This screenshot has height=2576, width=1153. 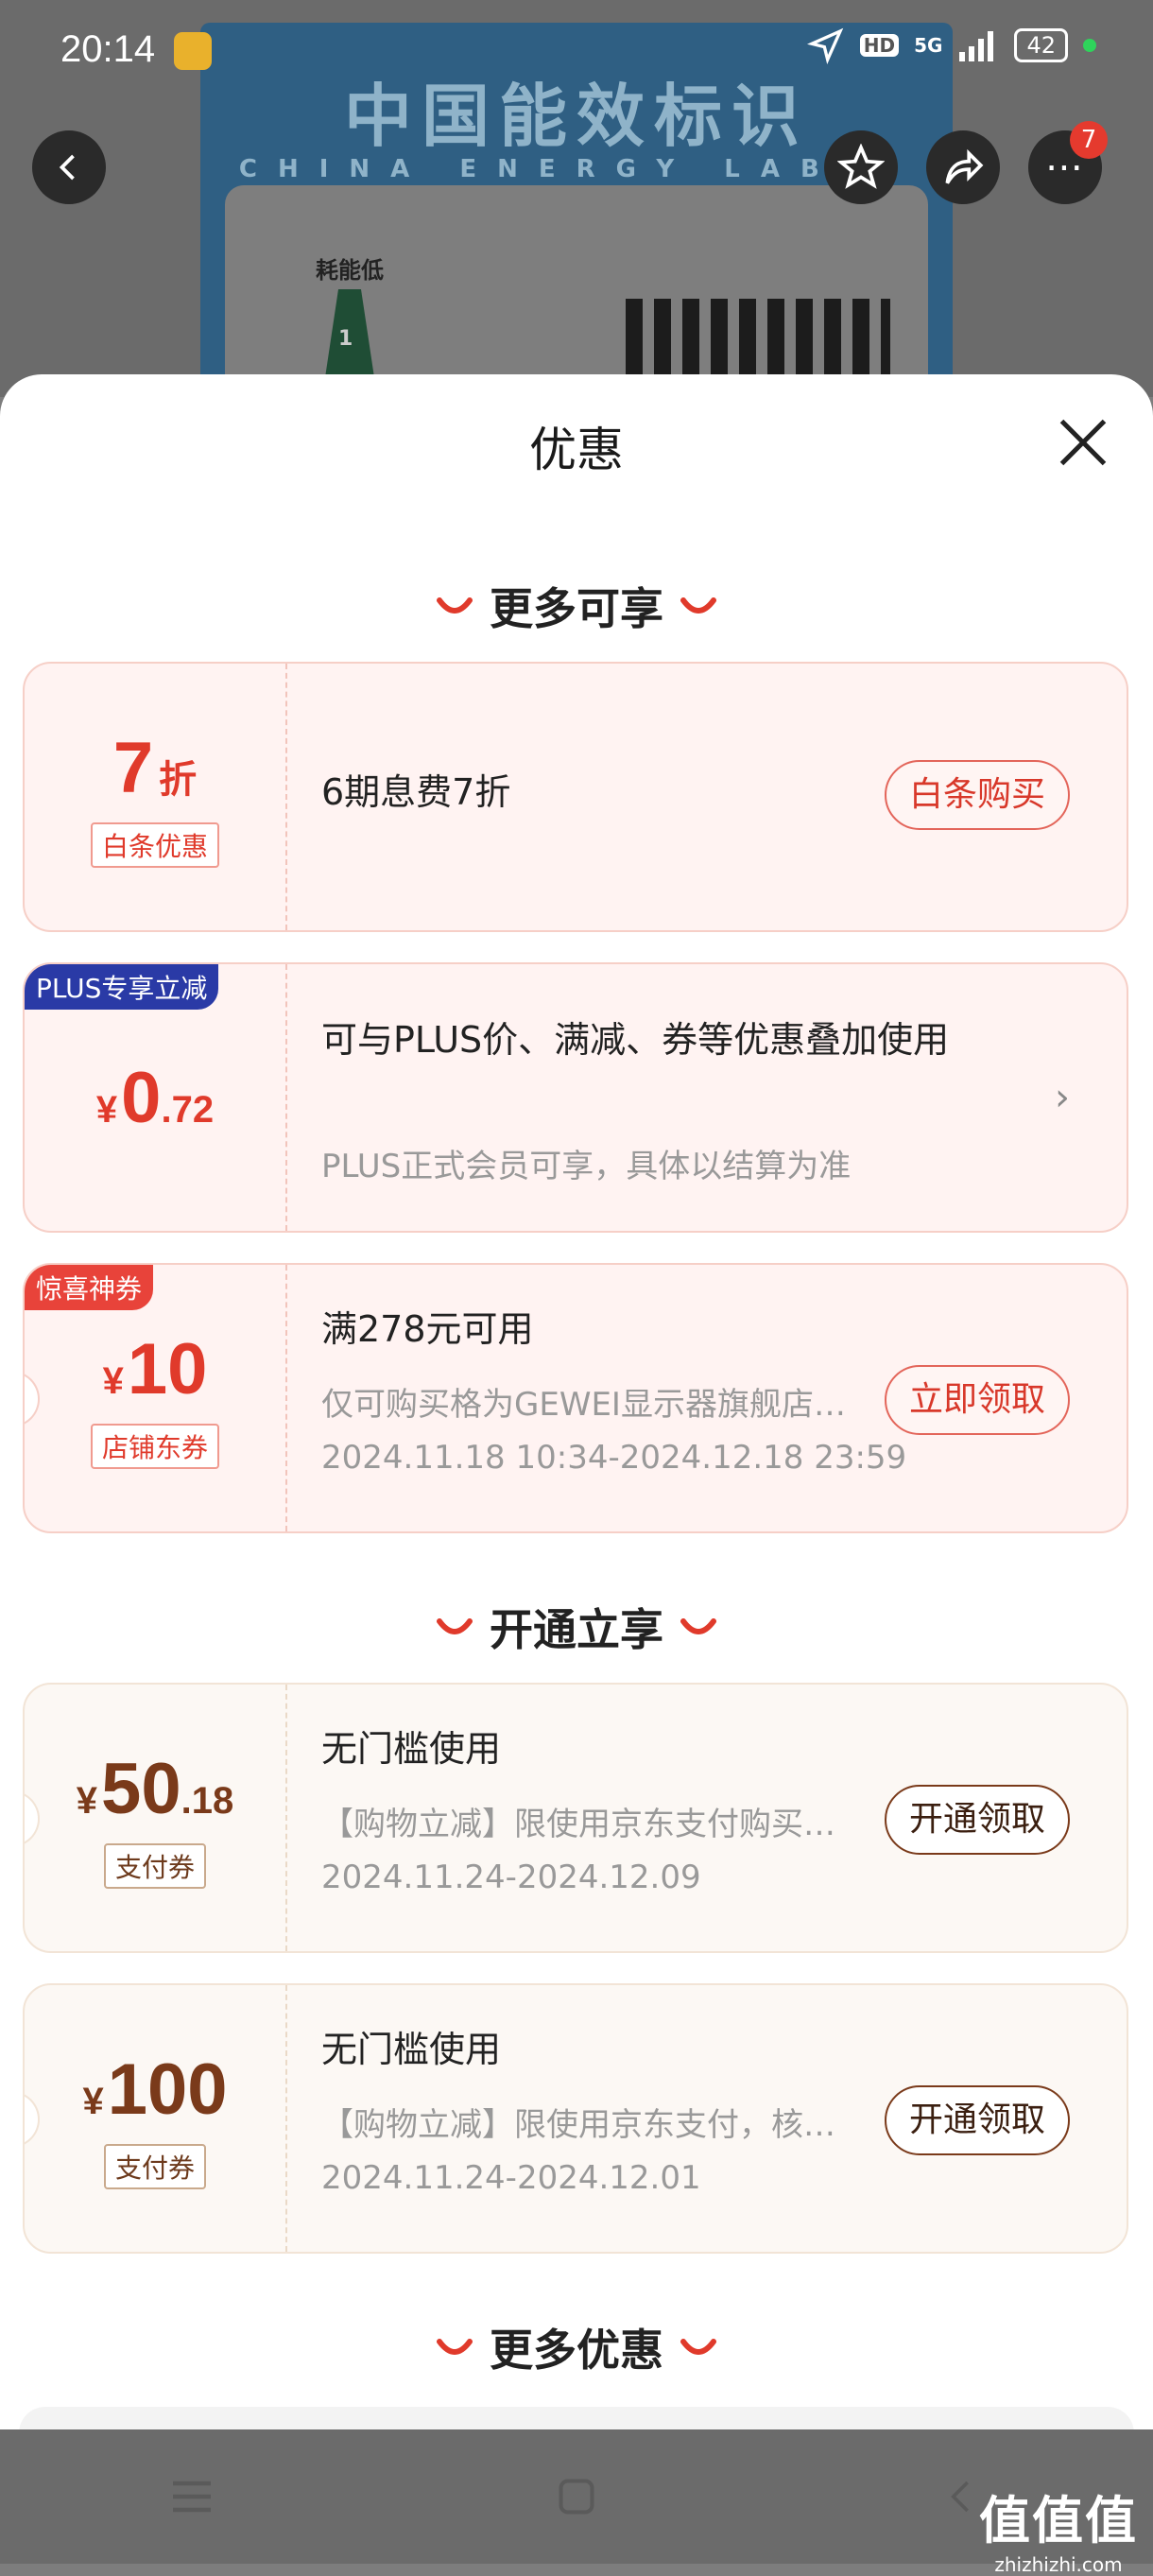 I want to click on coupon-validity: 2024.11.24-2024.12.09, so click(x=511, y=1878).